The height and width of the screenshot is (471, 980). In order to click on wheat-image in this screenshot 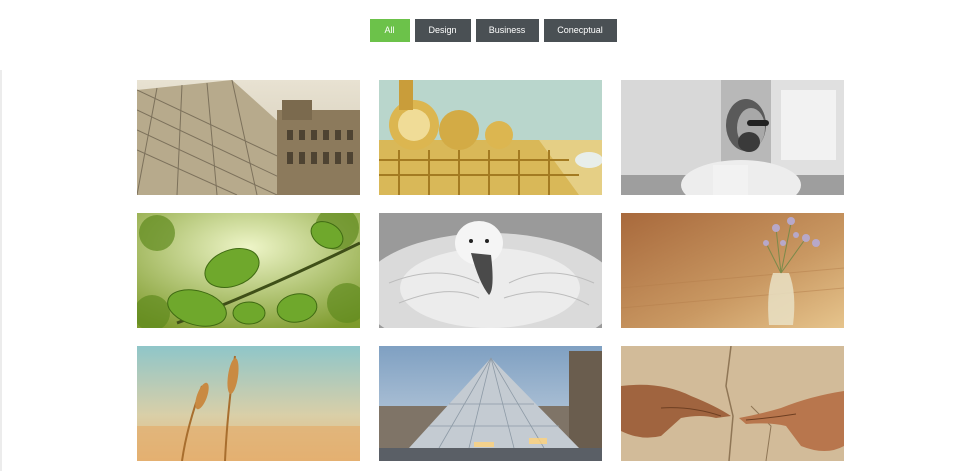, I will do `click(248, 403)`.